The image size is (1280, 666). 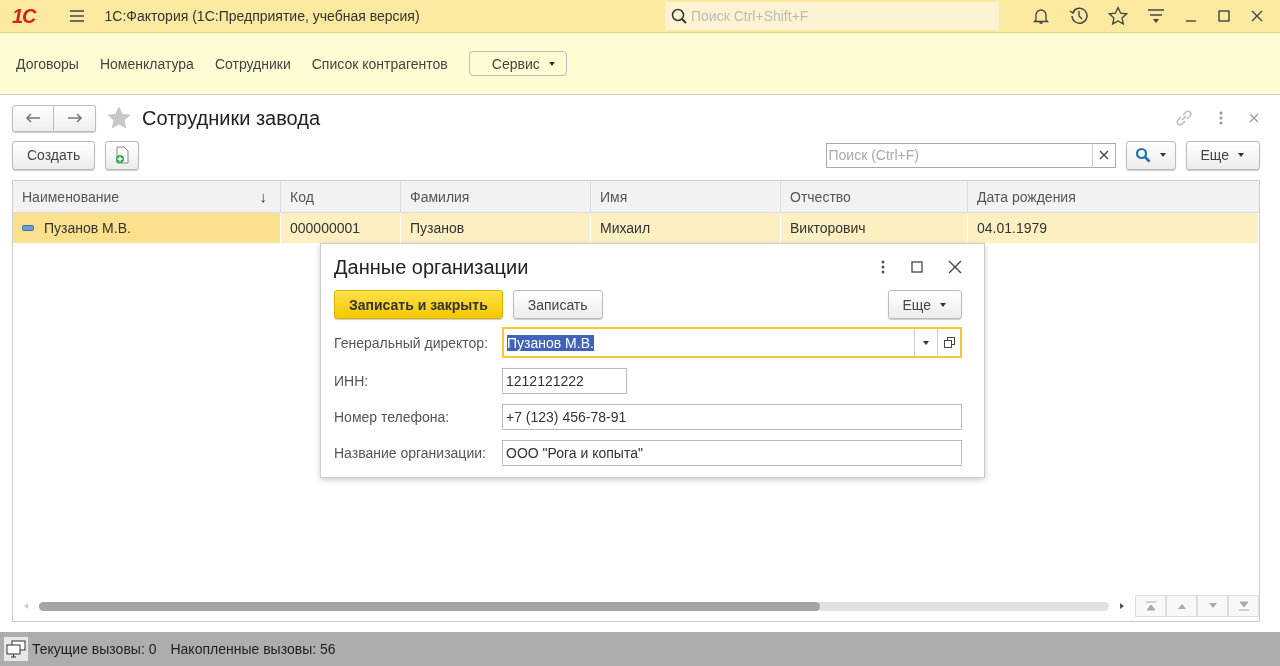 I want to click on field-label: Название организации:, so click(x=410, y=453).